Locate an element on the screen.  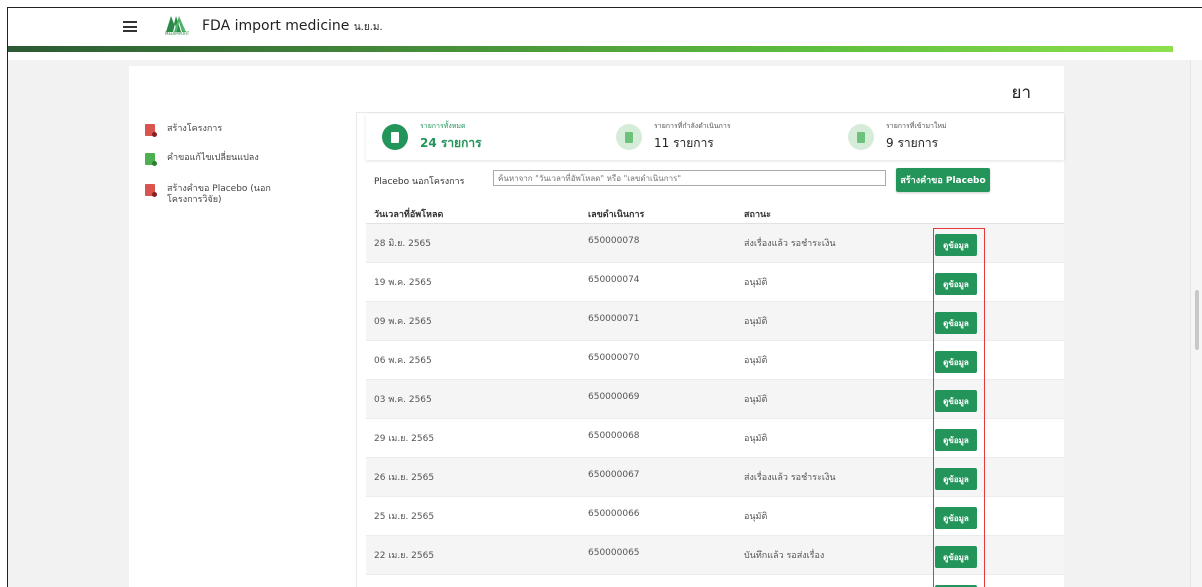
sidebar-item-label: คำขอแก้ไขเปลี่ยนแปลง is located at coordinates (213, 158).